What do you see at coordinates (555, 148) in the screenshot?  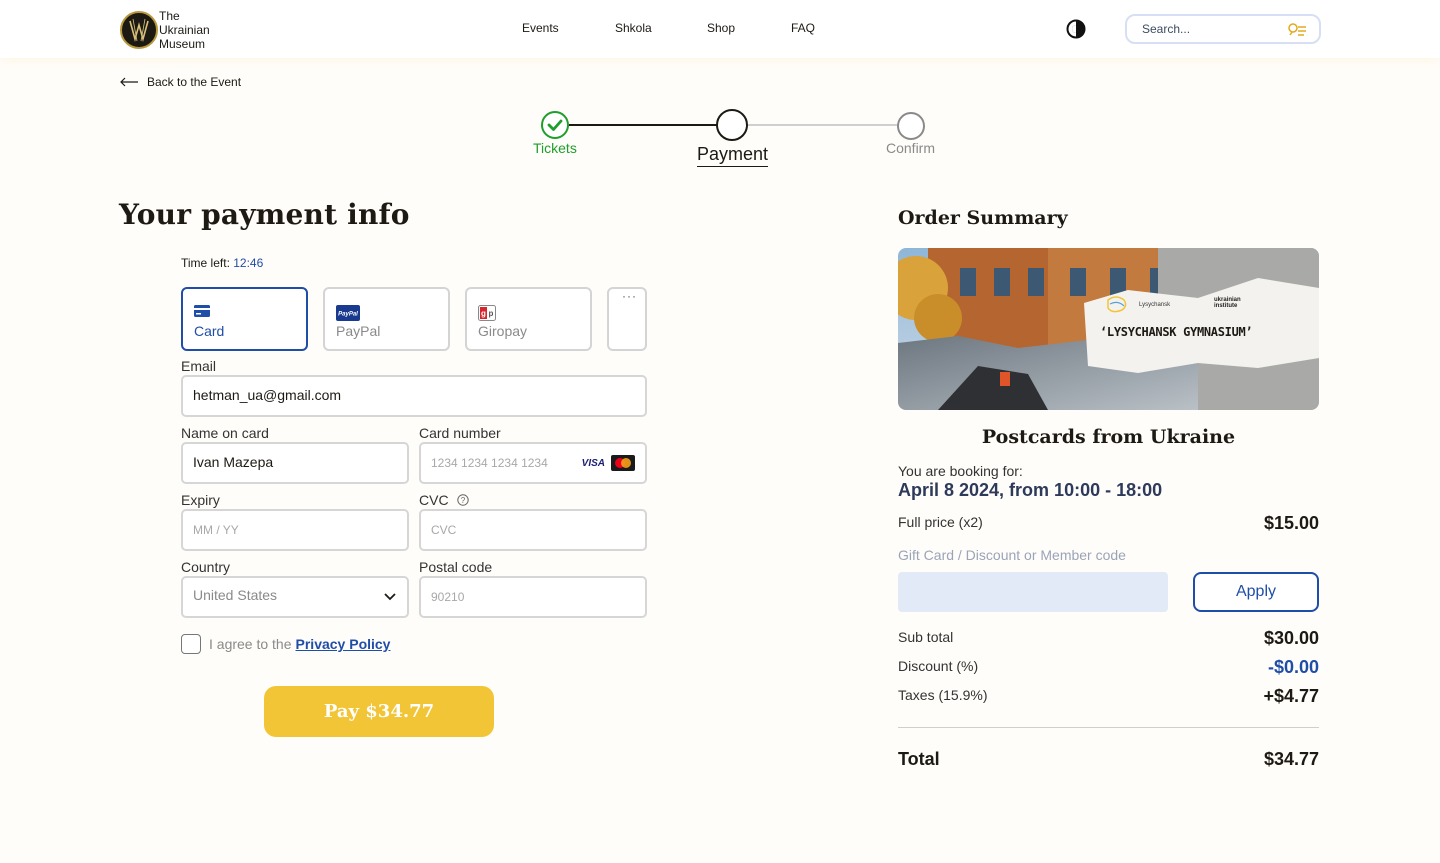 I see `step-tickets-label: Tickets` at bounding box center [555, 148].